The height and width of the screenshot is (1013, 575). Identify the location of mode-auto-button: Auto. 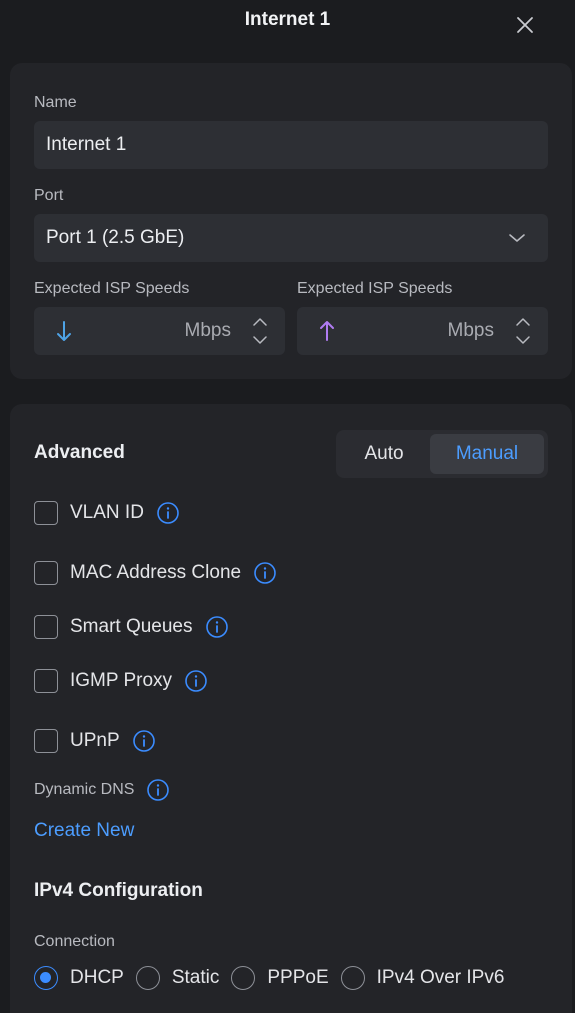
(384, 454).